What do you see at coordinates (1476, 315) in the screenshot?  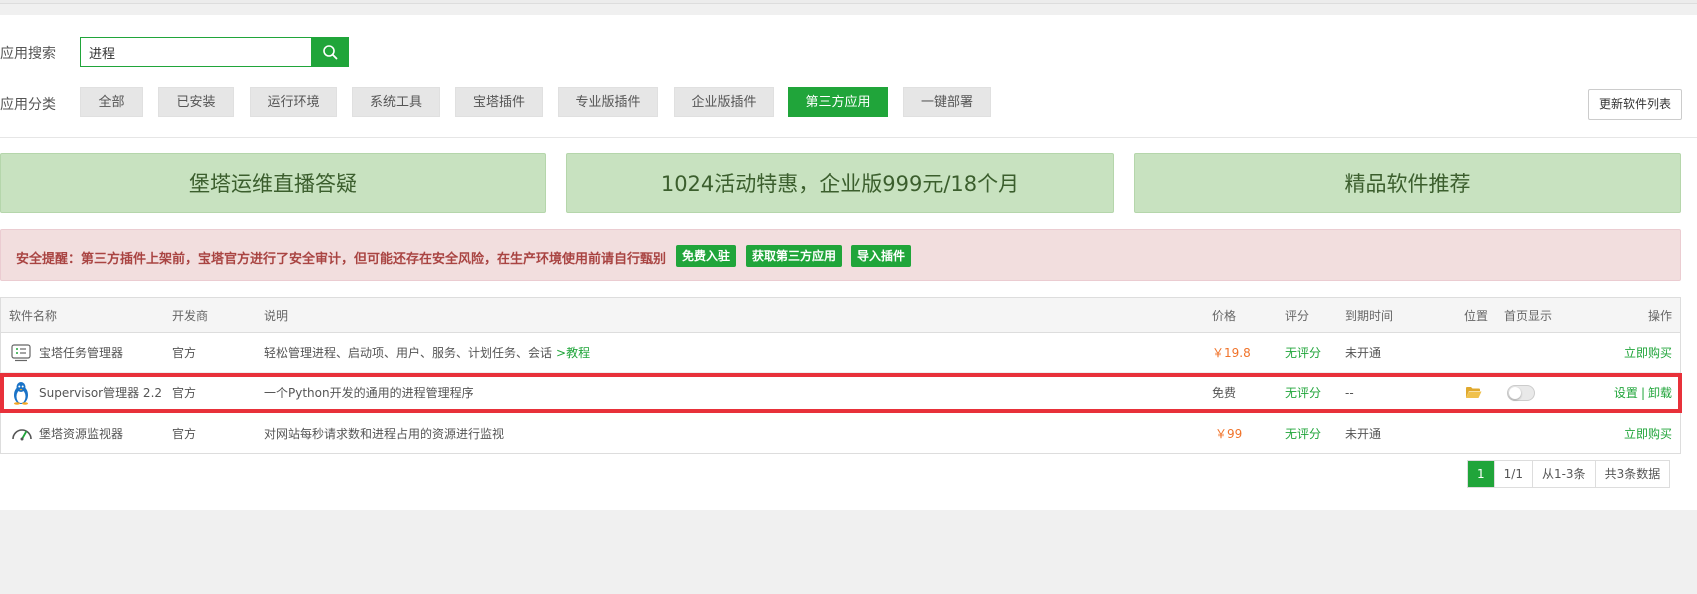 I see `header-location: 位置` at bounding box center [1476, 315].